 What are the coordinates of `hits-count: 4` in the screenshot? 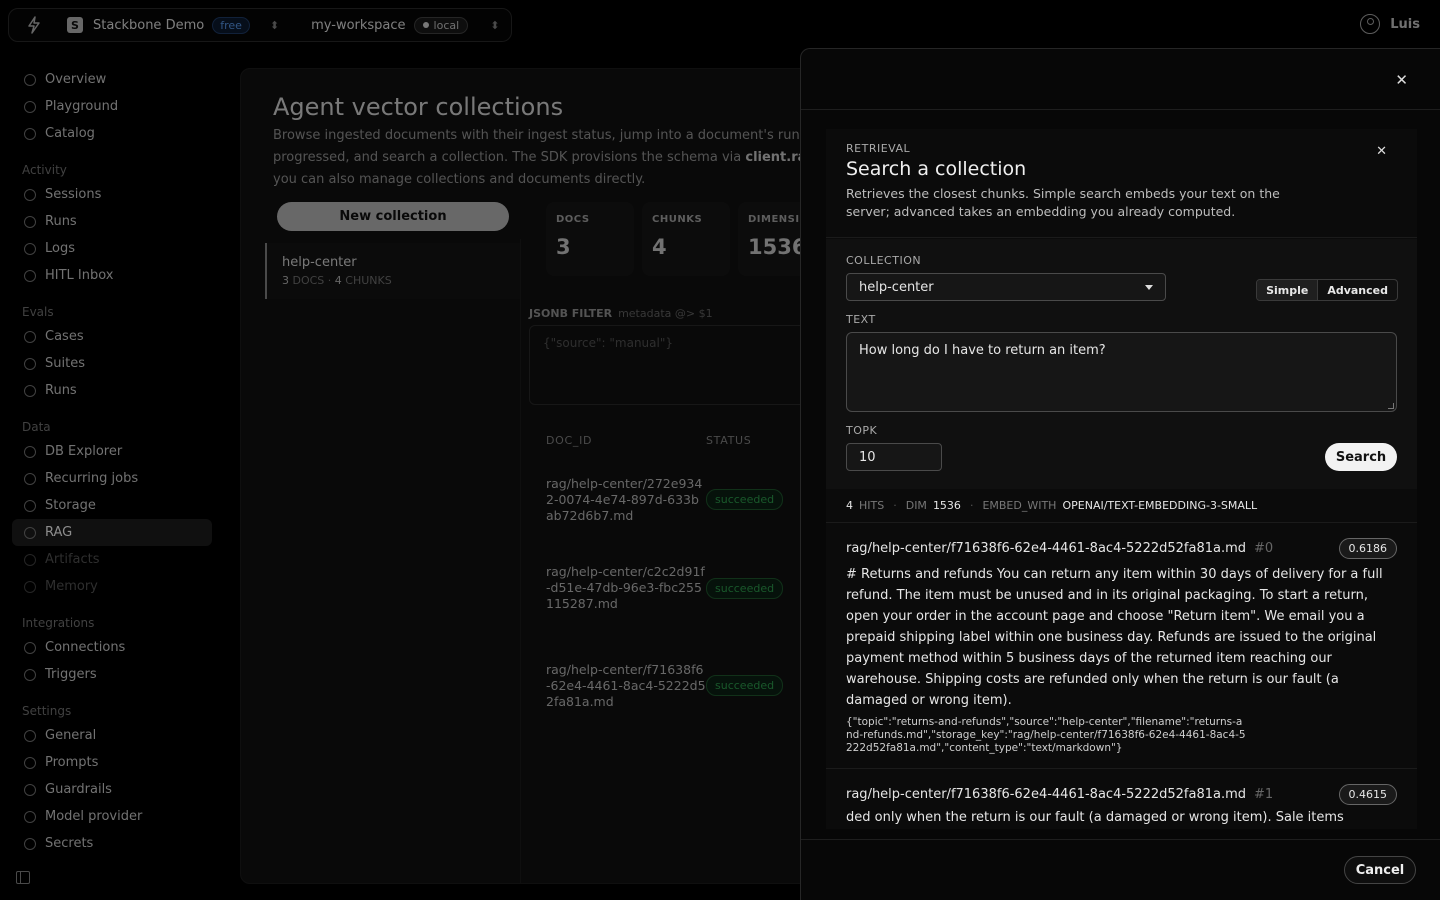 It's located at (849, 505).